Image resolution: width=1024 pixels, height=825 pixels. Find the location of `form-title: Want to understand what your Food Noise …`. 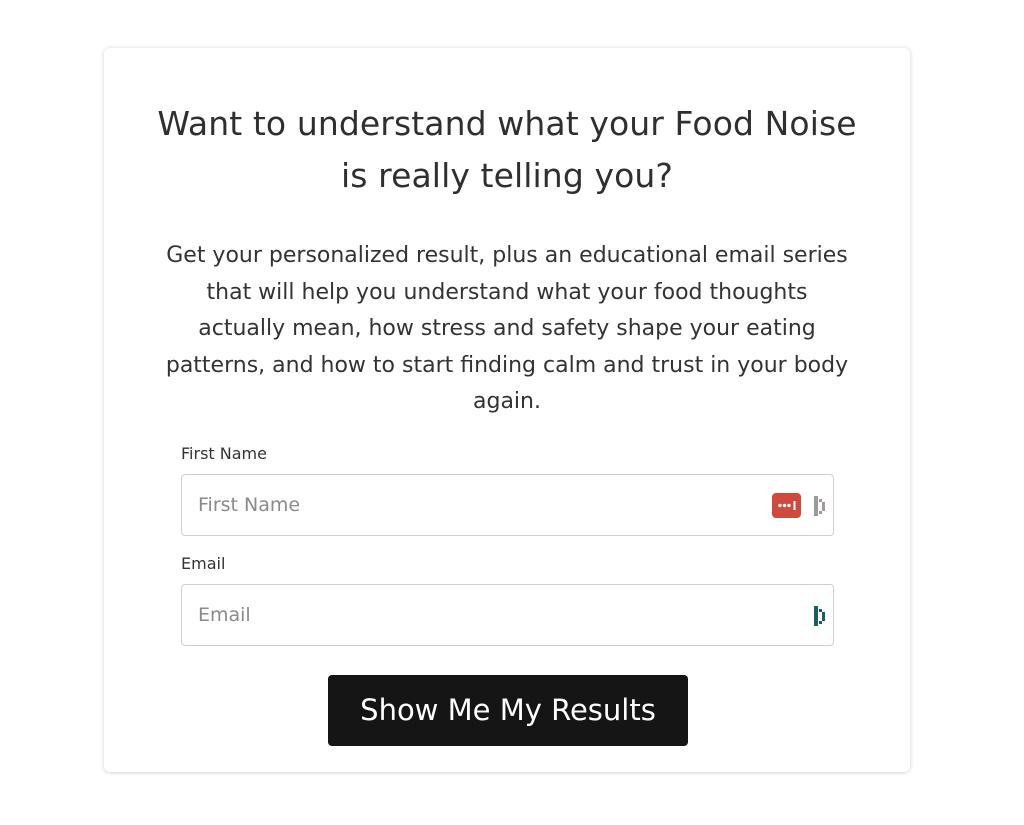

form-title: Want to understand what your Food Noise … is located at coordinates (507, 150).